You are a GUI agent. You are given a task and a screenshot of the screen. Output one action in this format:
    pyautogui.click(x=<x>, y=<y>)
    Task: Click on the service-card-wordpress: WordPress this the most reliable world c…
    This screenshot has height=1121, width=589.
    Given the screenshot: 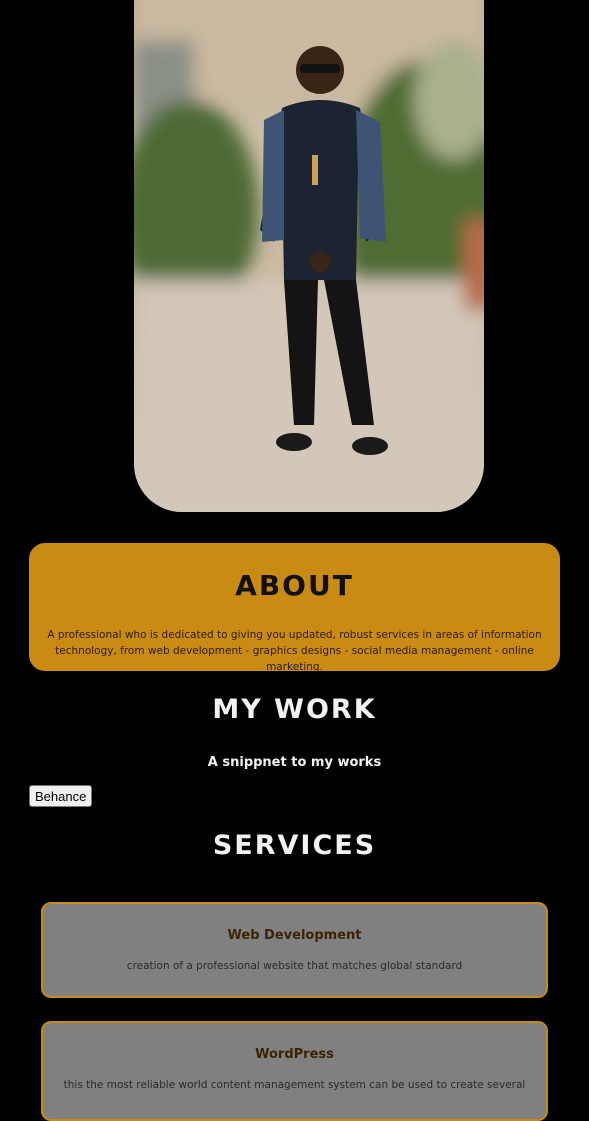 What is the action you would take?
    pyautogui.click(x=294, y=1071)
    